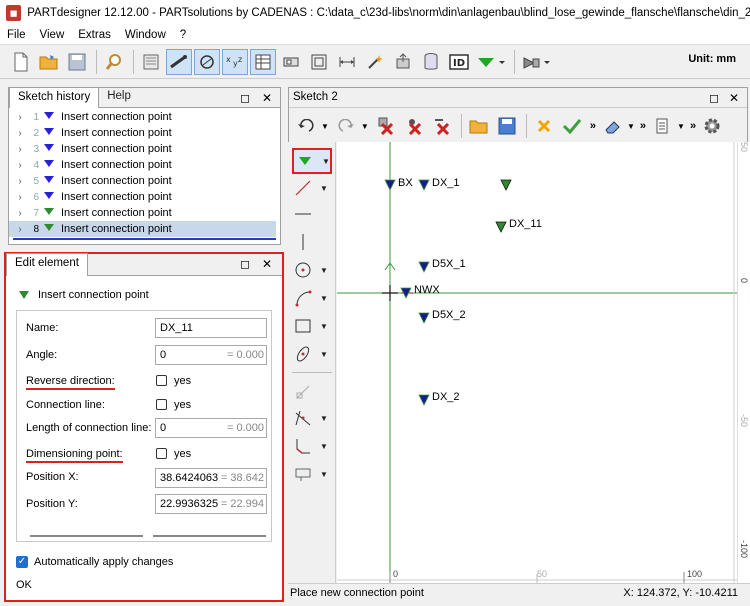  Describe the element at coordinates (211, 428) in the screenshot. I see `length-input: 0 = 0.000` at that location.